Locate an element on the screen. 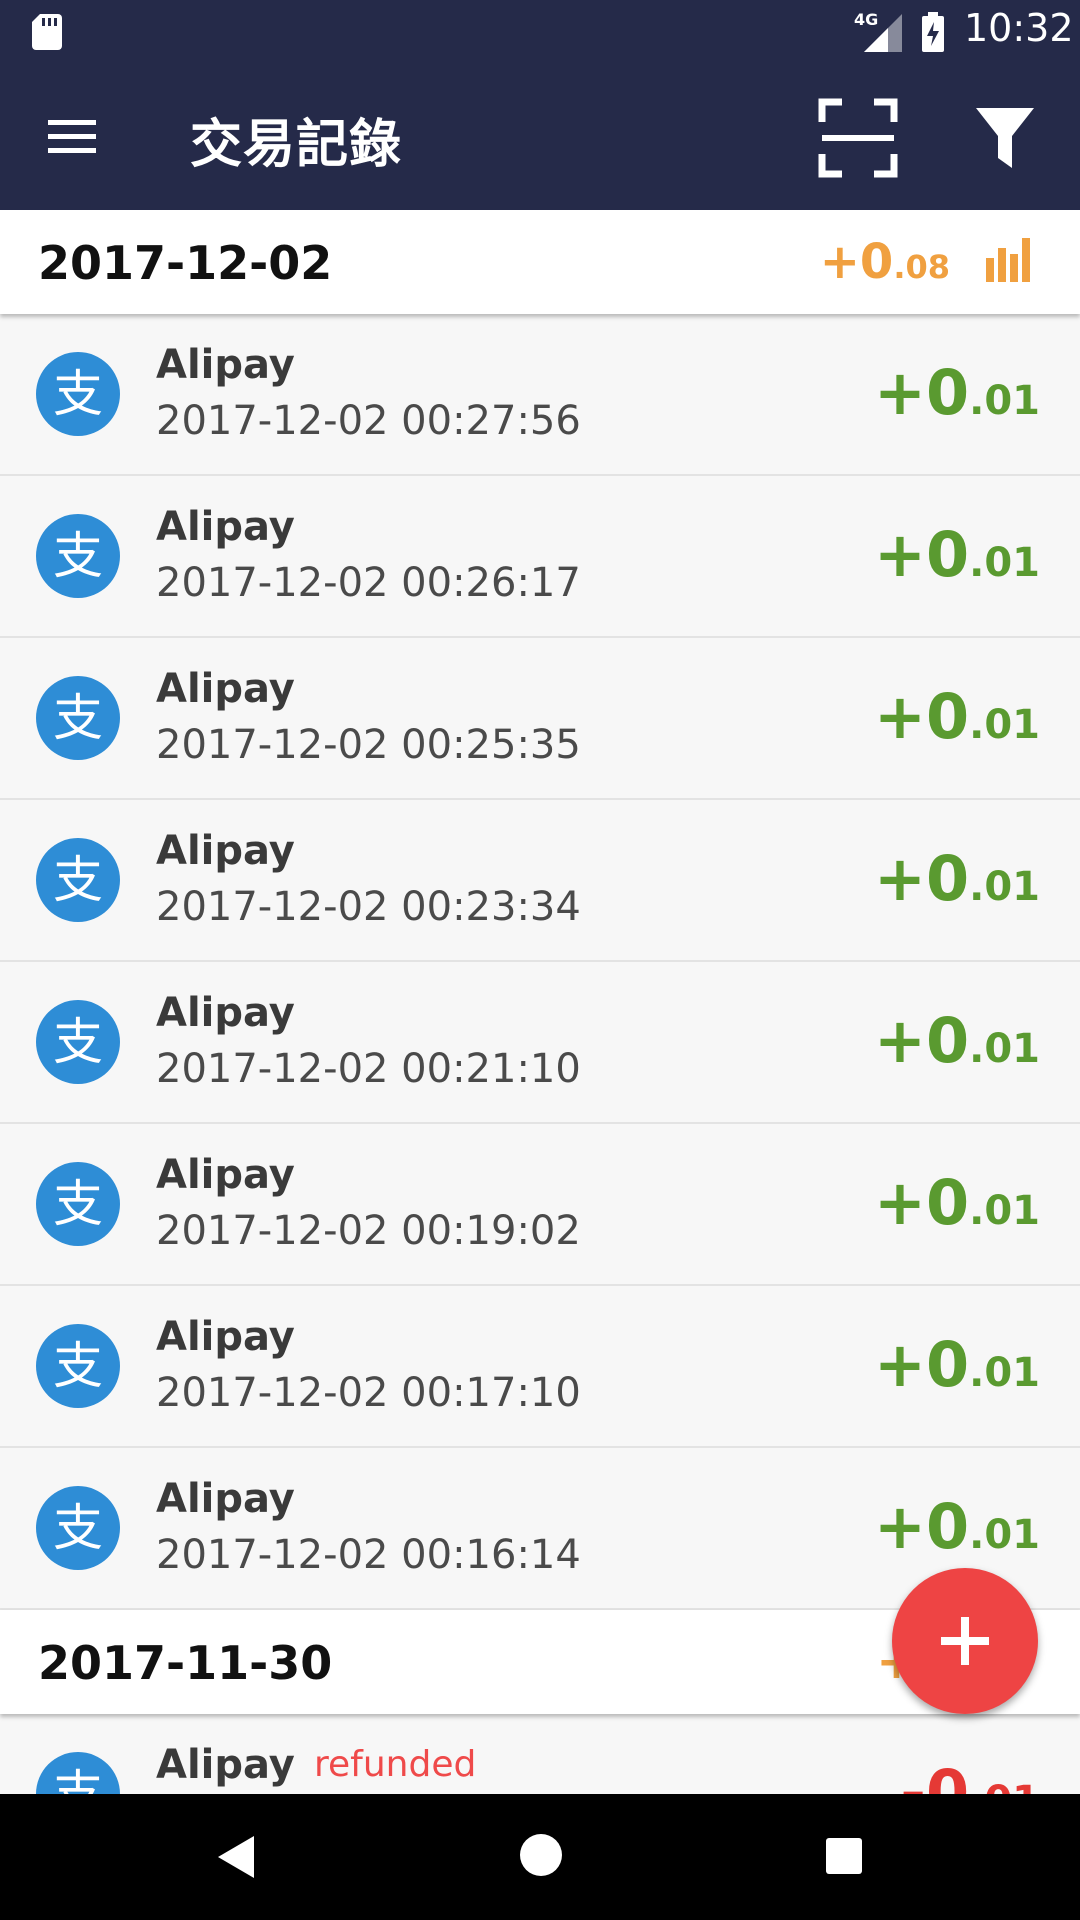  day-total: +0.08 is located at coordinates (885, 262).